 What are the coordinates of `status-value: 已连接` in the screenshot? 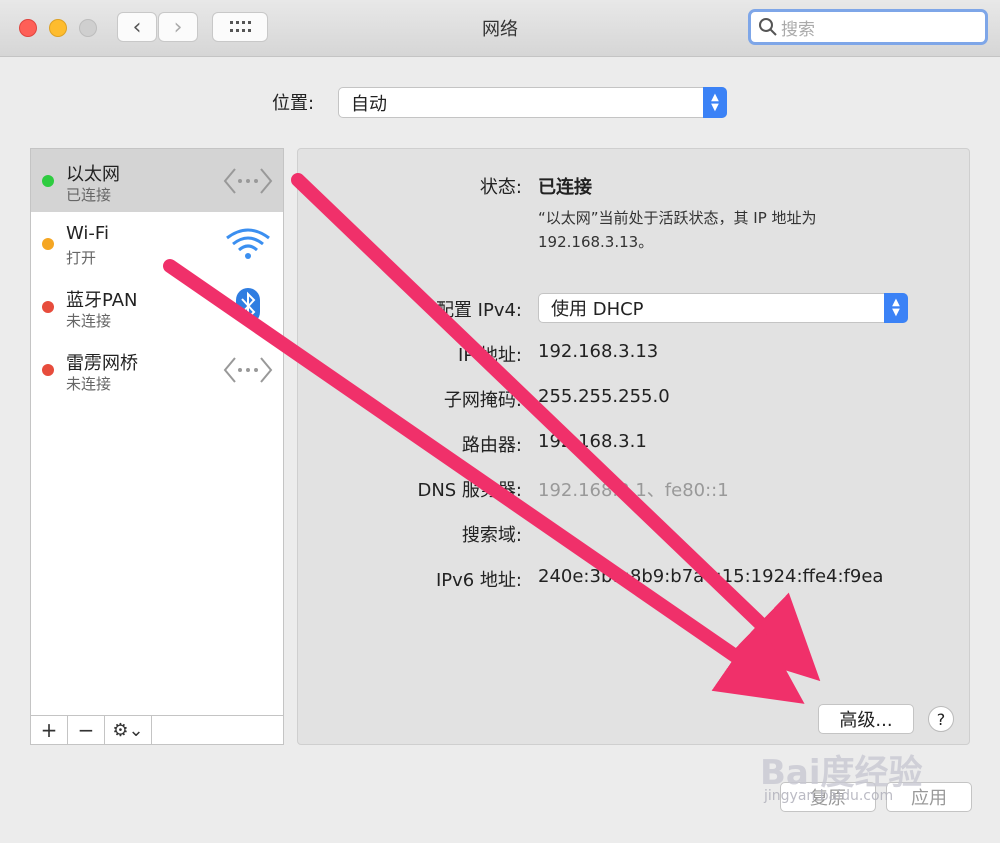 It's located at (565, 187).